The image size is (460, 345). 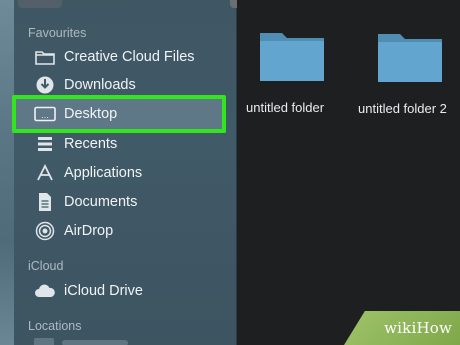 What do you see at coordinates (45, 173) in the screenshot?
I see `applications-icon` at bounding box center [45, 173].